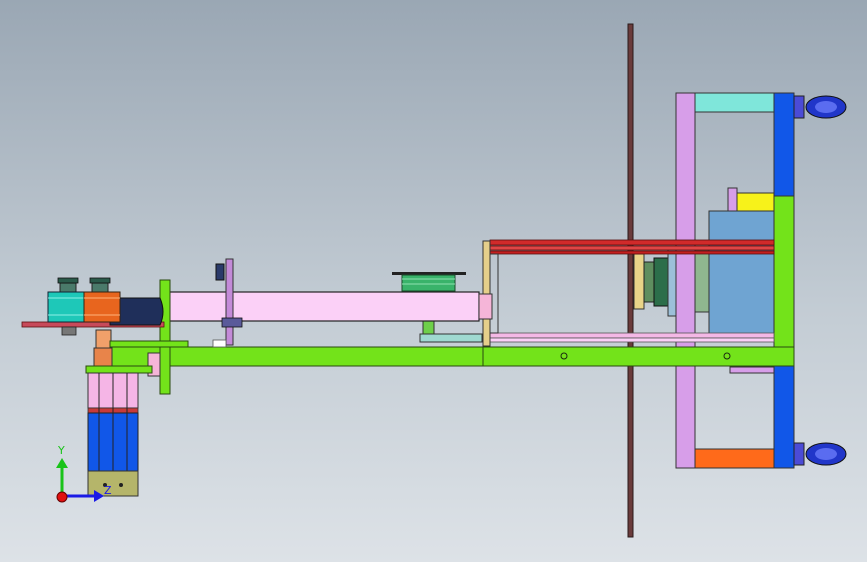  What do you see at coordinates (784, 417) in the screenshot?
I see `blue-column-bottom` at bounding box center [784, 417].